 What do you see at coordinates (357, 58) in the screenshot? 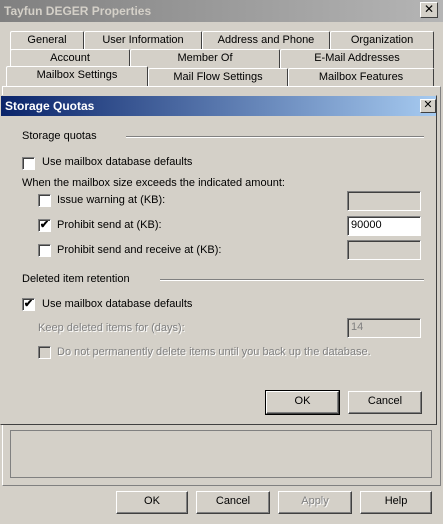
I see `tab-email-addresses: E-Mail Addresses` at bounding box center [357, 58].